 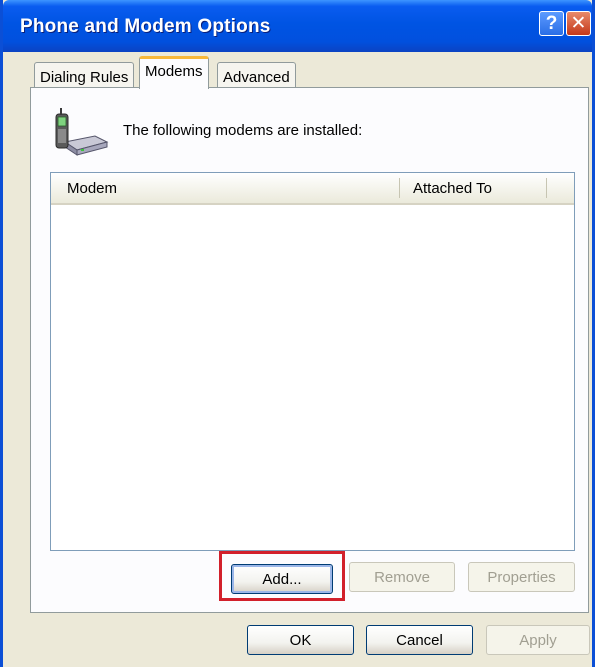 What do you see at coordinates (145, 26) in the screenshot?
I see `window-title: Phone and Modem Options` at bounding box center [145, 26].